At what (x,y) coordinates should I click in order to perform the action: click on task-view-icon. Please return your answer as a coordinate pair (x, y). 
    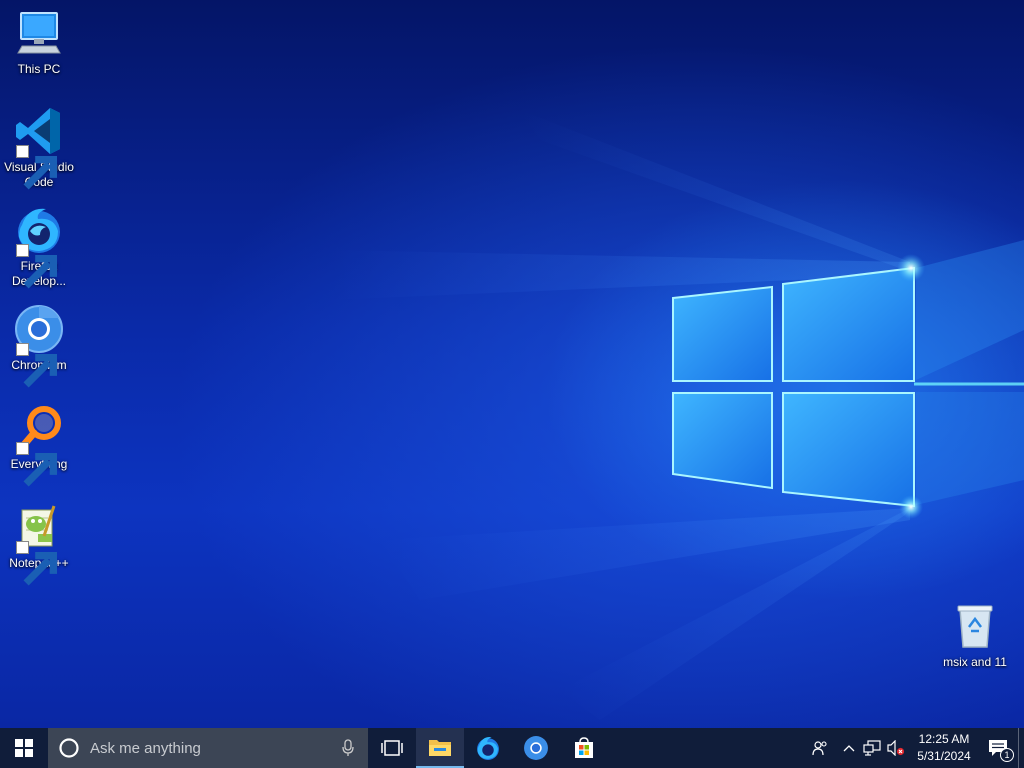
    Looking at the image, I should click on (392, 748).